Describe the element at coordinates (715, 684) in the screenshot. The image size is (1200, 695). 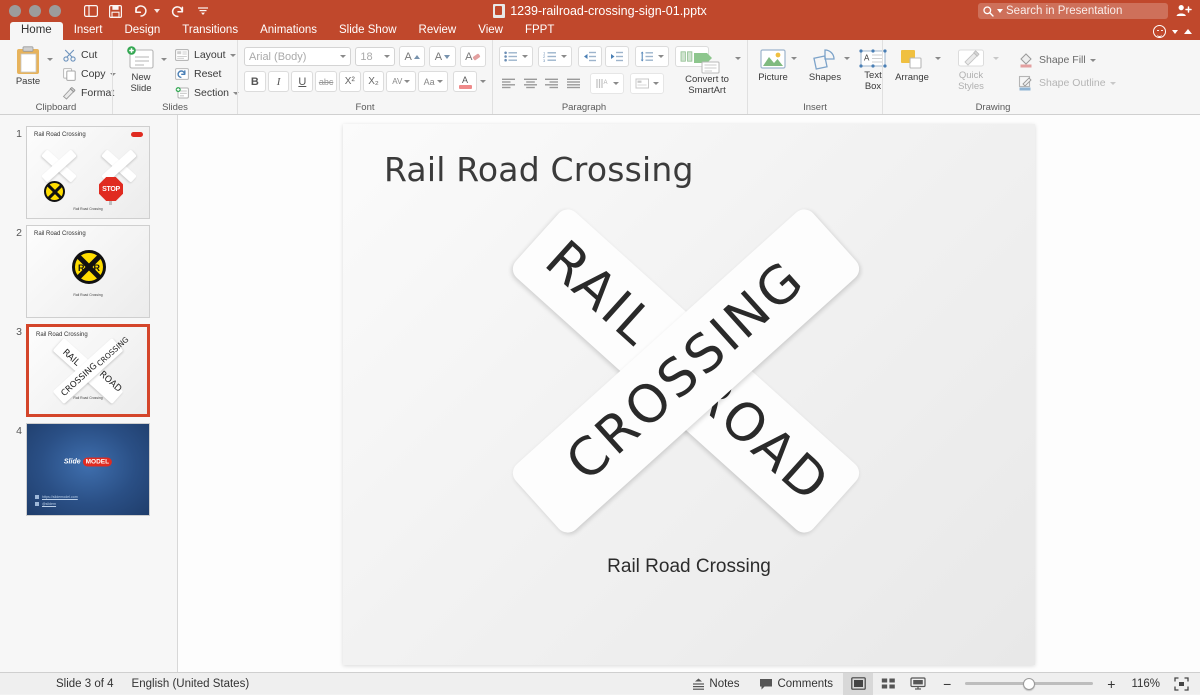
I see `notes-button: Notes` at that location.